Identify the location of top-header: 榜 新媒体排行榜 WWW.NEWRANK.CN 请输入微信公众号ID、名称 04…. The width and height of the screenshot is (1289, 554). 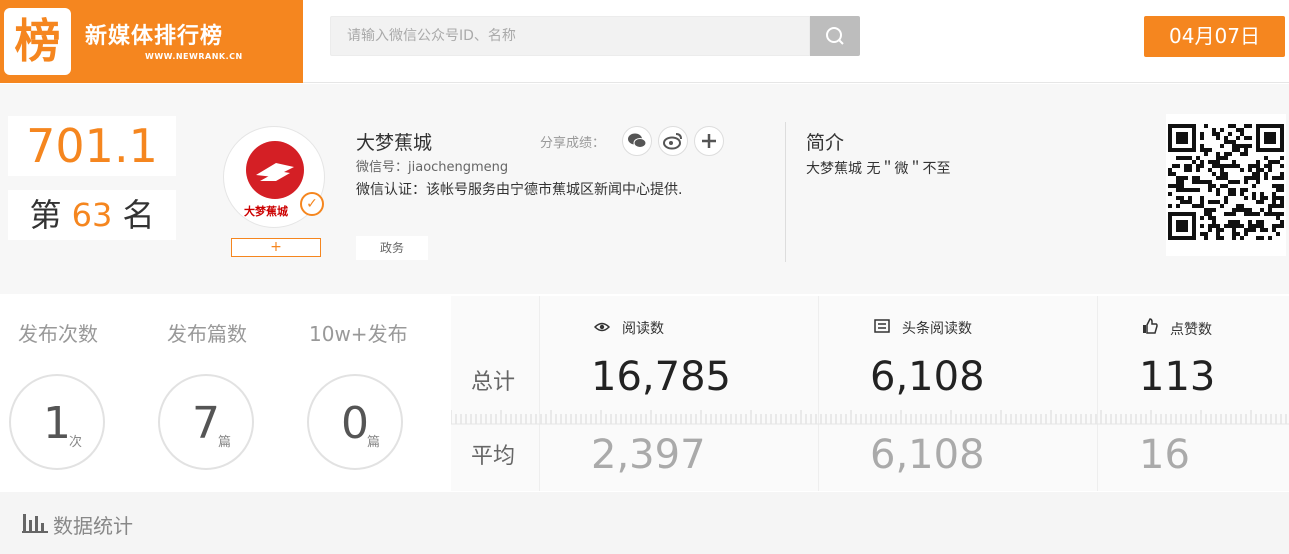
(644, 41).